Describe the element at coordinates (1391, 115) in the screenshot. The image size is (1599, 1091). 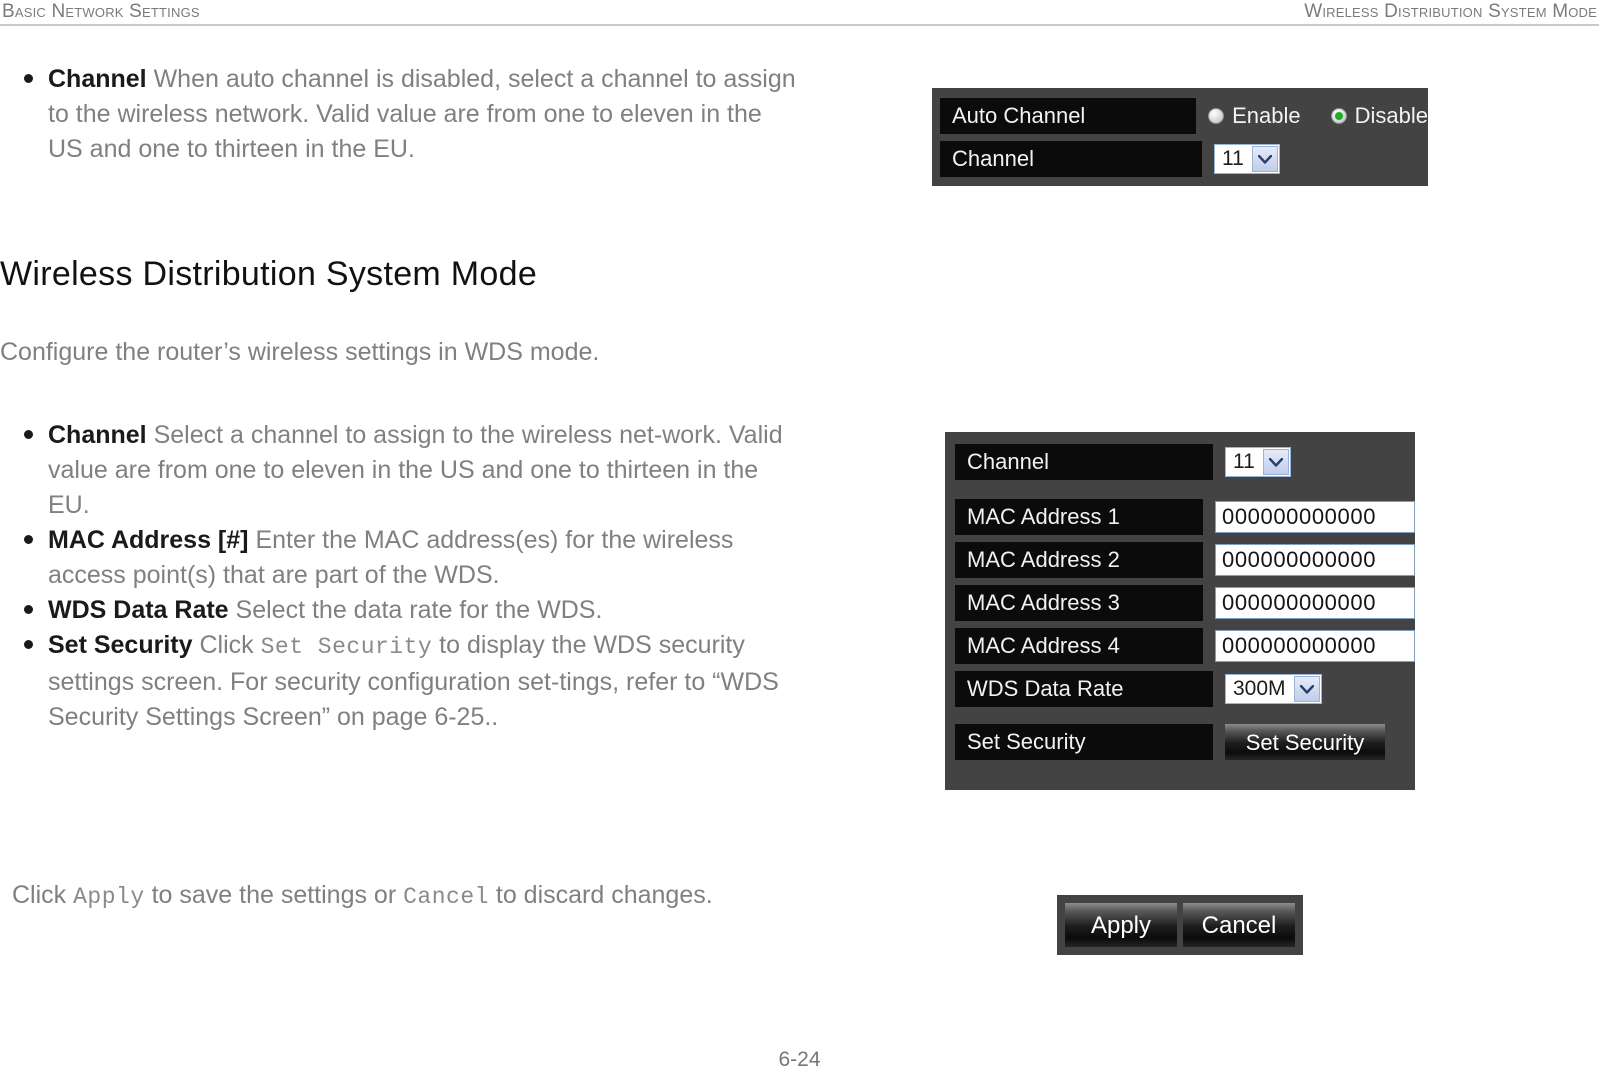
I see `radio-disable-label: Disable` at that location.